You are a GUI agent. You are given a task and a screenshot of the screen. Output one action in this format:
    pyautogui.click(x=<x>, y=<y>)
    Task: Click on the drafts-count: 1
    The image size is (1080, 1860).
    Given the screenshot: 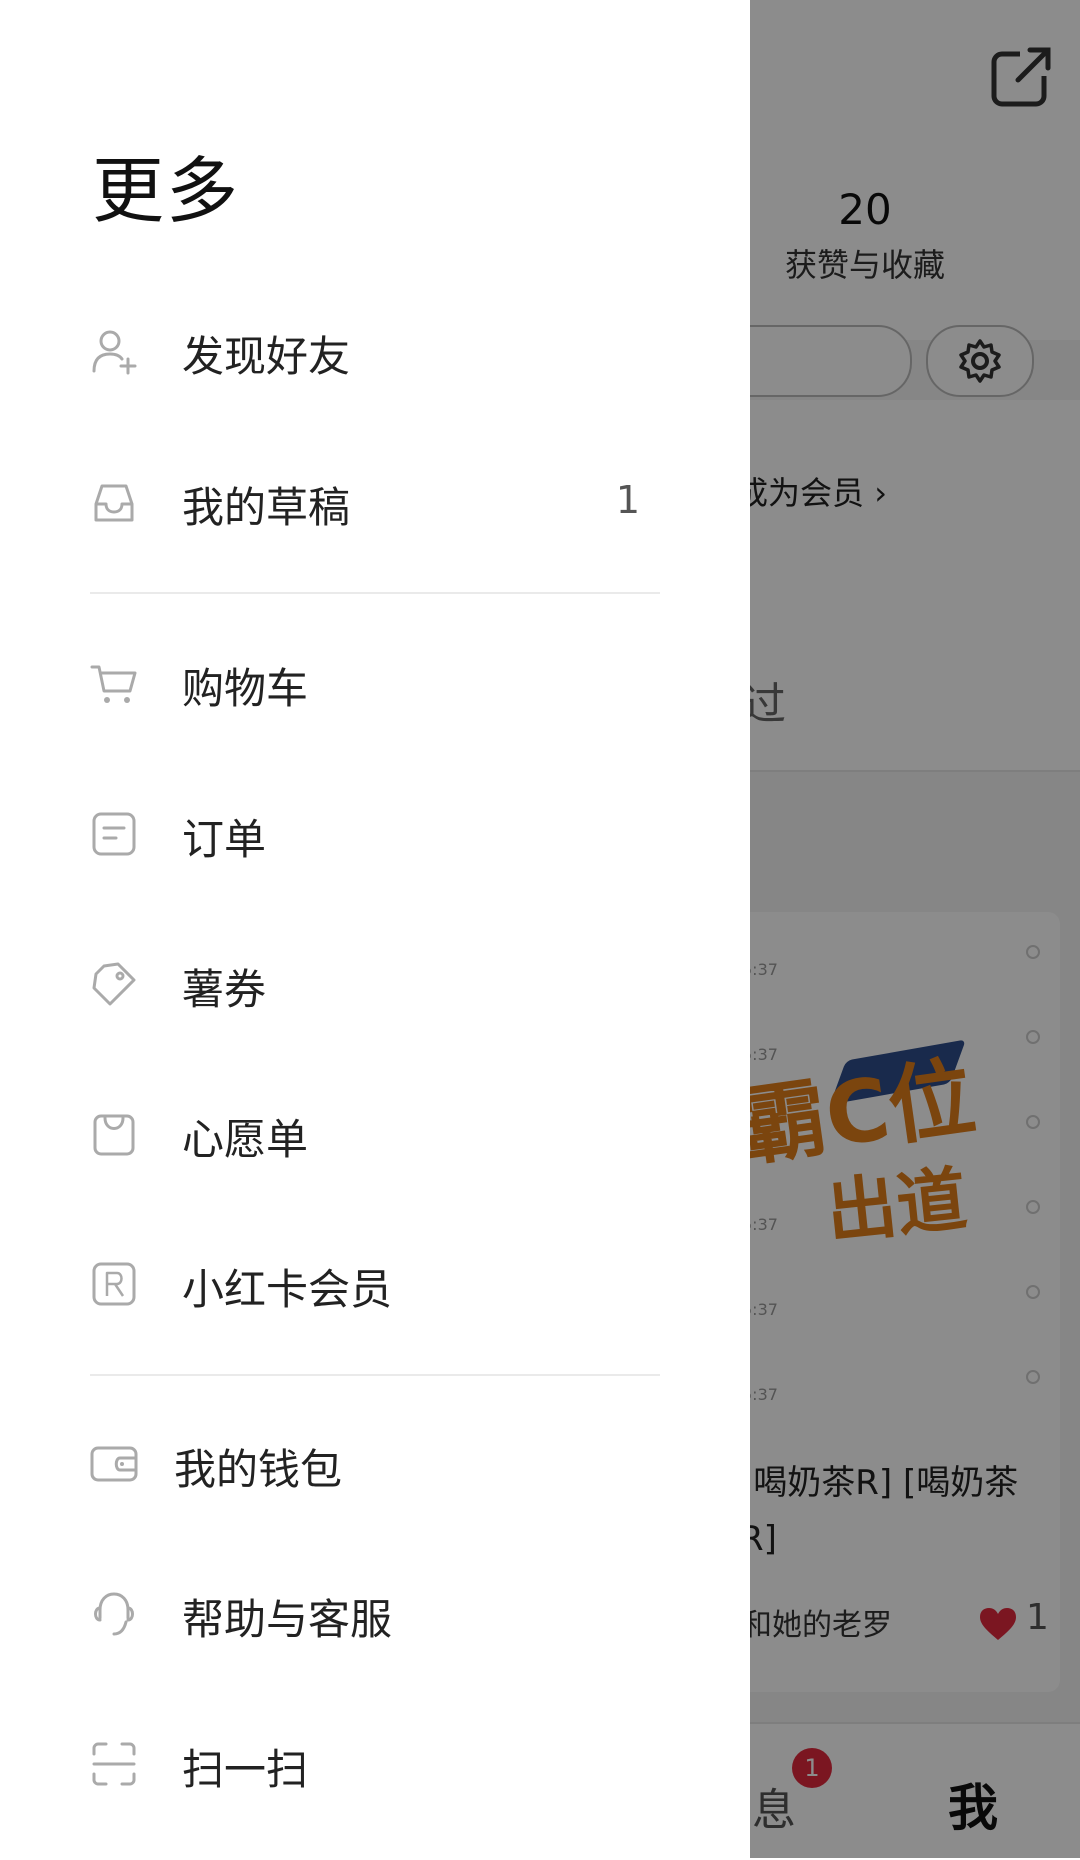 What is the action you would take?
    pyautogui.click(x=627, y=500)
    